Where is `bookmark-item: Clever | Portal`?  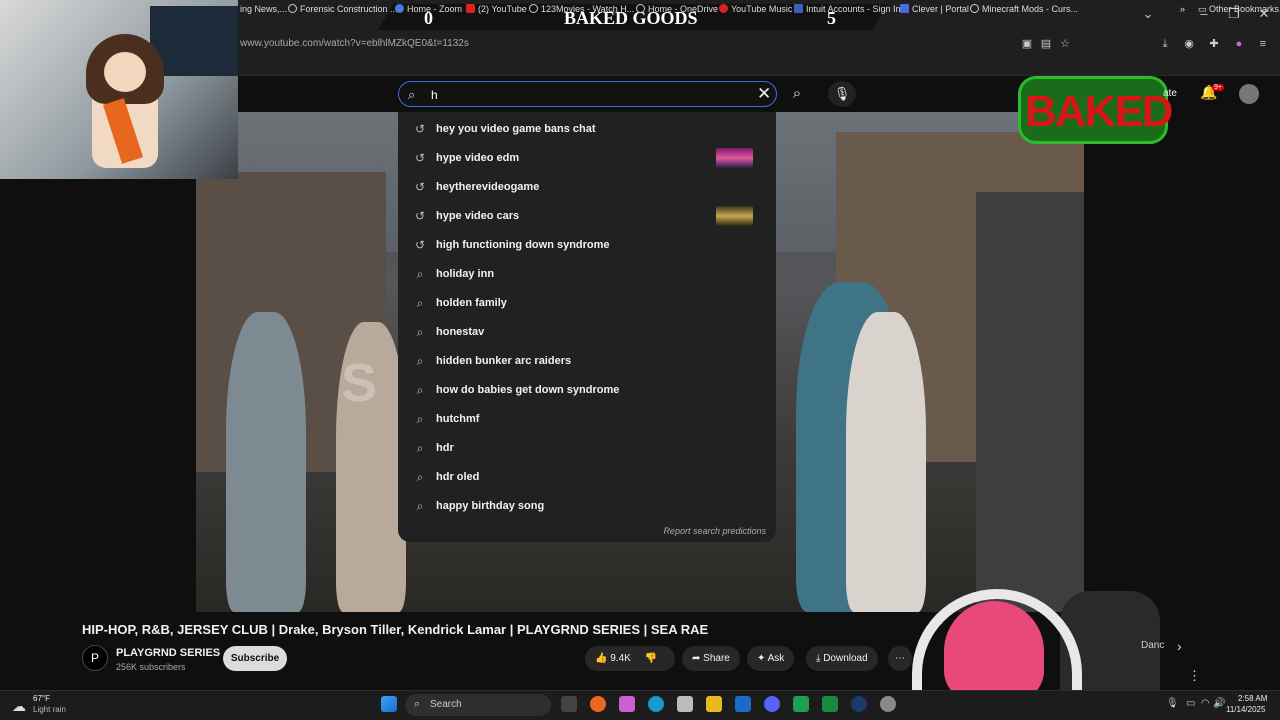
bookmark-item: Clever | Portal is located at coordinates (934, 9).